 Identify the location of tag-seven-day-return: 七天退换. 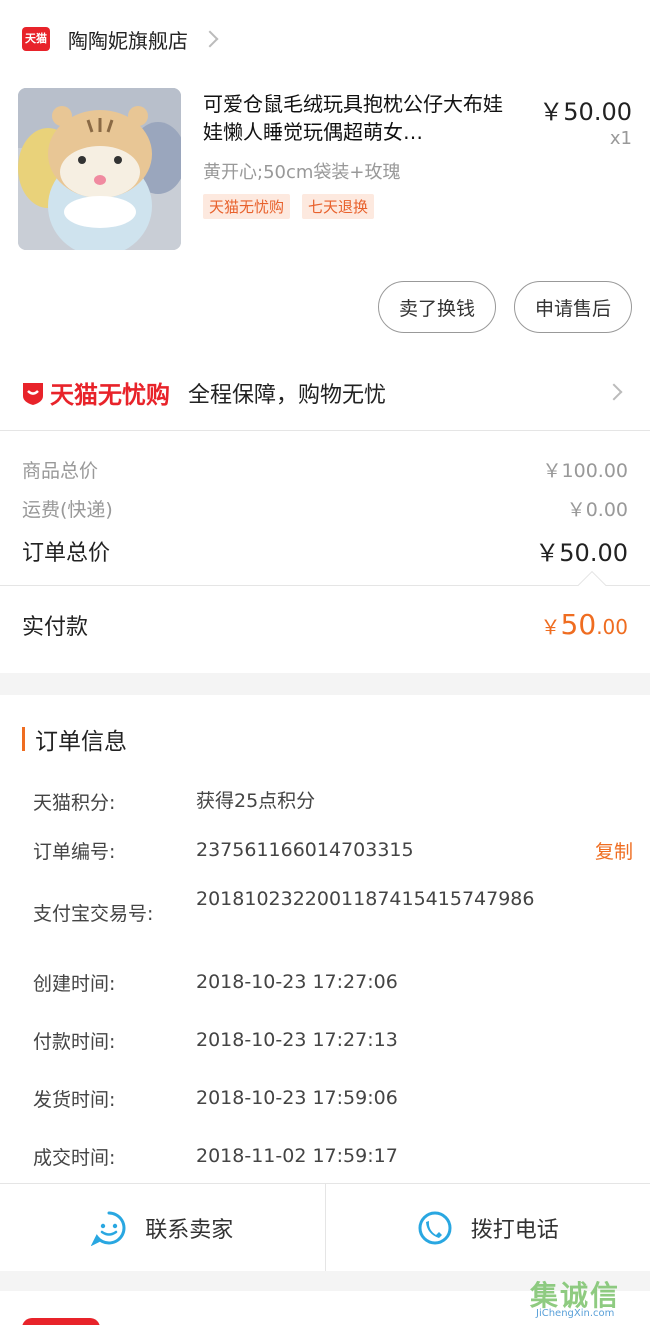
(338, 206).